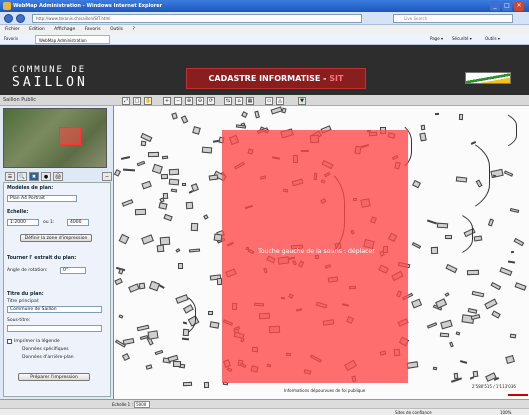  I want to click on zoom-box-icon: ⊕, so click(189, 101).